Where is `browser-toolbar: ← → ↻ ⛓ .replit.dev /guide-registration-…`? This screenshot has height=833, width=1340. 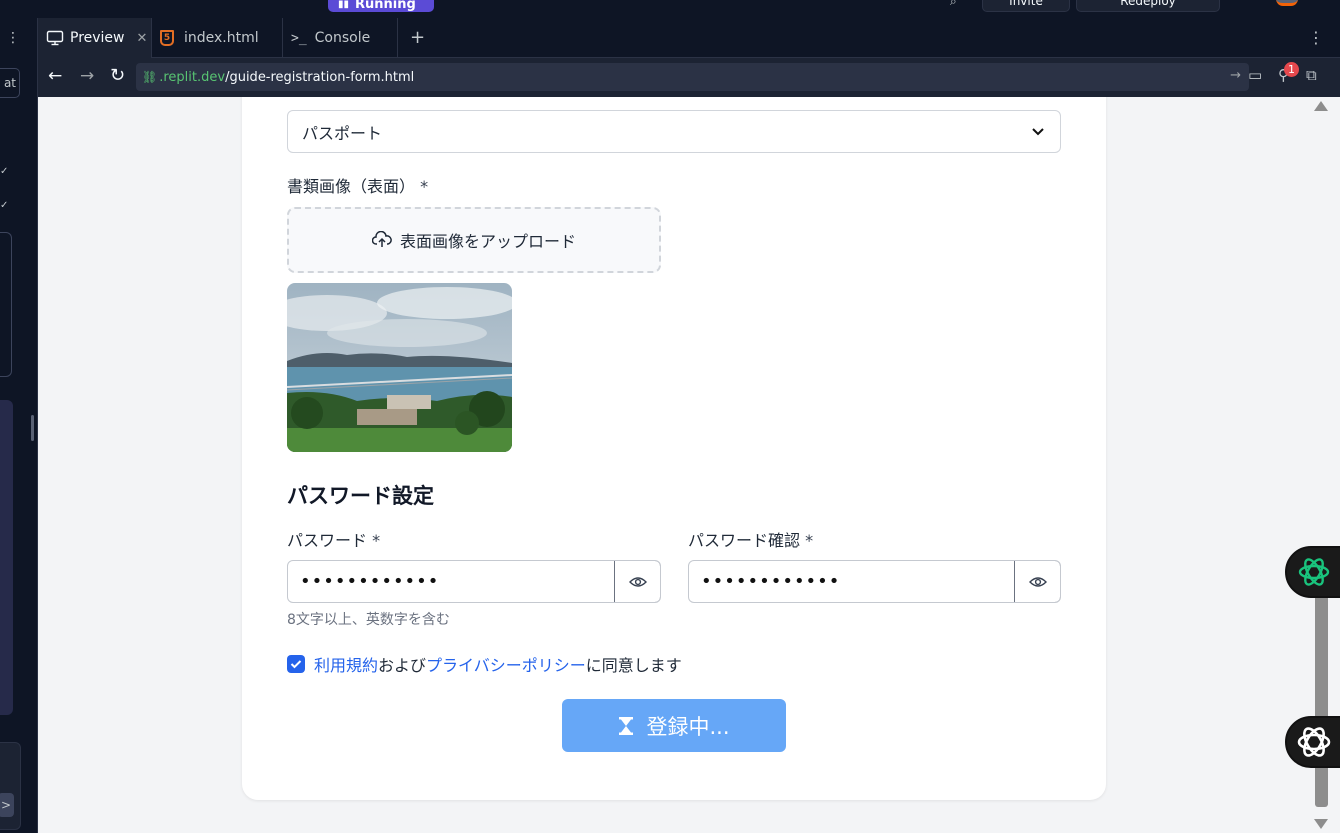
browser-toolbar: ← → ↻ ⛓ .replit.dev /guide-registration-… is located at coordinates (689, 77).